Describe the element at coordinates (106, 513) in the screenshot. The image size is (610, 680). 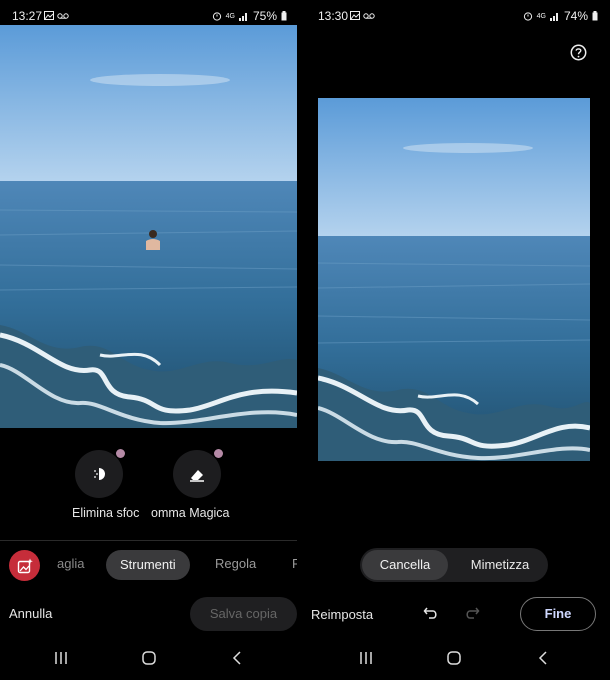
I see `blur-tool-label: Elimina sfoc` at that location.